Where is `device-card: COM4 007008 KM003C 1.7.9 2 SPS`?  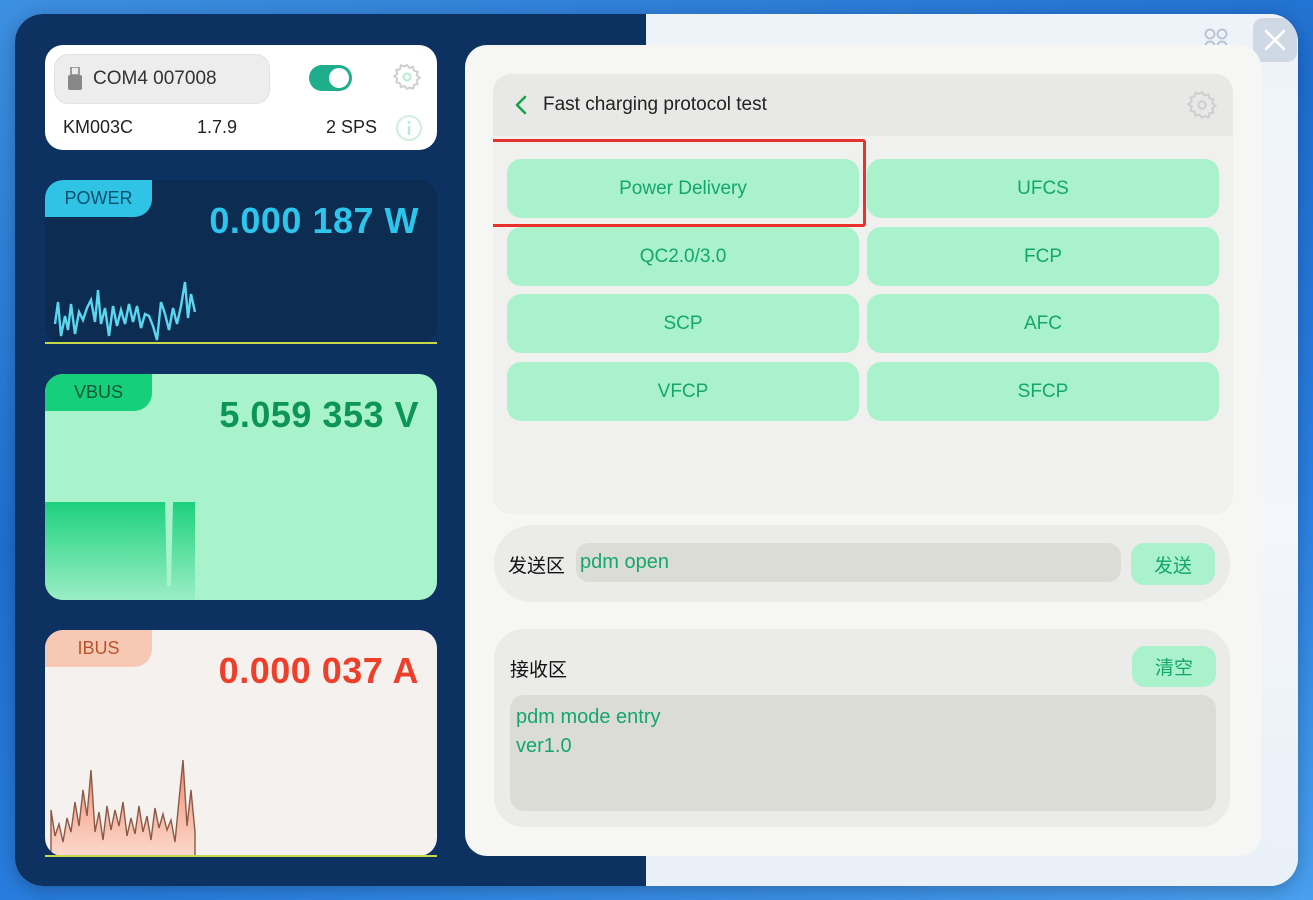 device-card: COM4 007008 KM003C 1.7.9 2 SPS is located at coordinates (241, 97).